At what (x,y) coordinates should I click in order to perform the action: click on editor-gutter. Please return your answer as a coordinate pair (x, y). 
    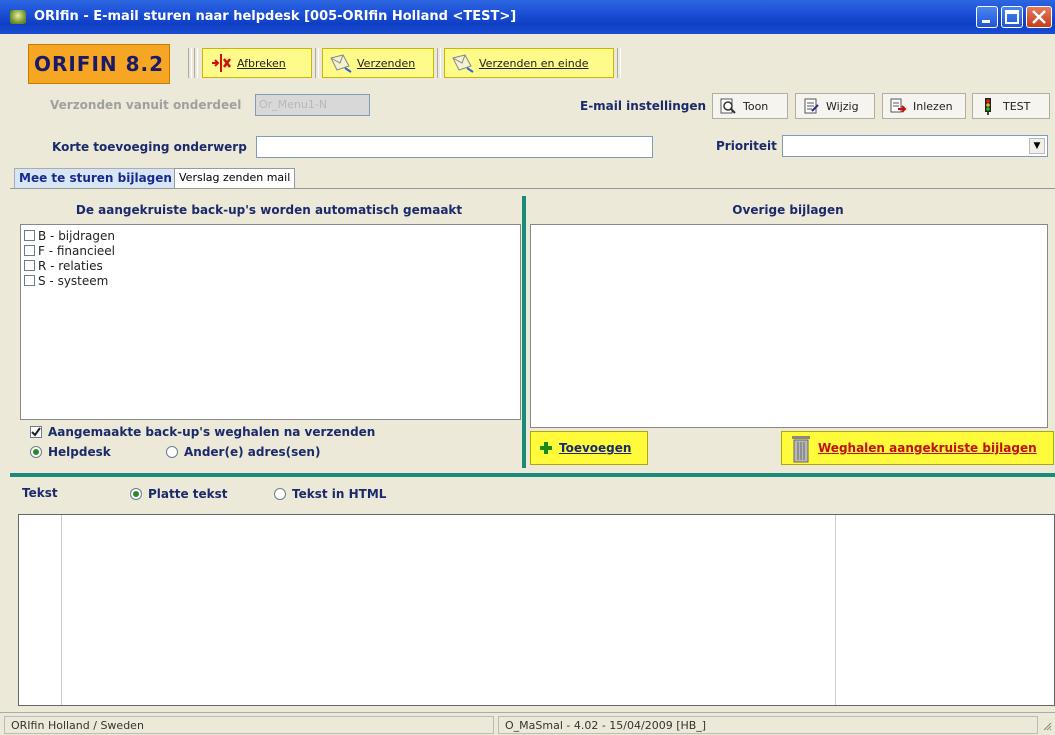
    Looking at the image, I should click on (61, 610).